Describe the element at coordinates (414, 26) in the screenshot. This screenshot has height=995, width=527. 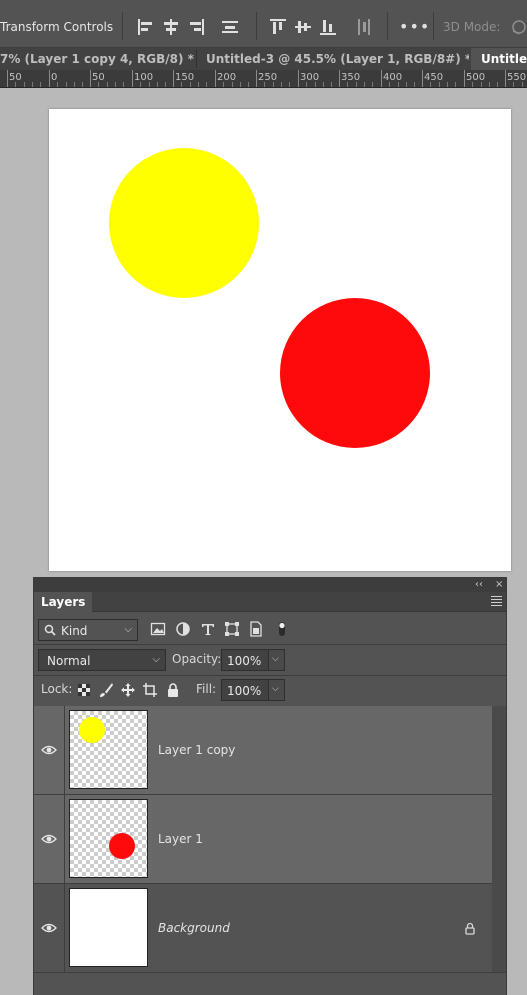
I see `more-options-button: •••` at that location.